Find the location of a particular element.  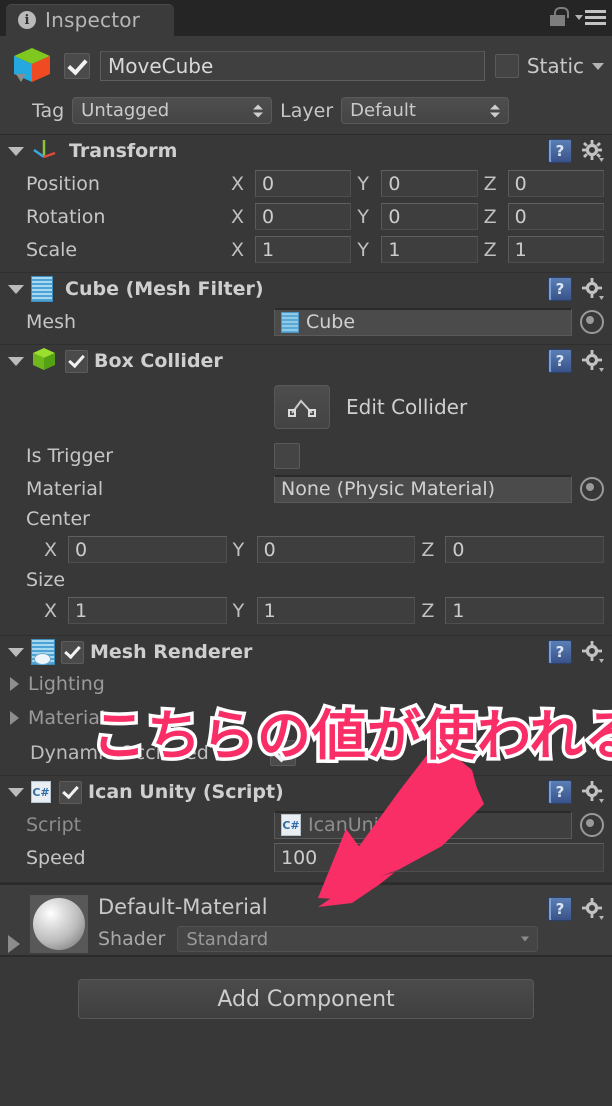

component-transform-title: Transform is located at coordinates (123, 151).